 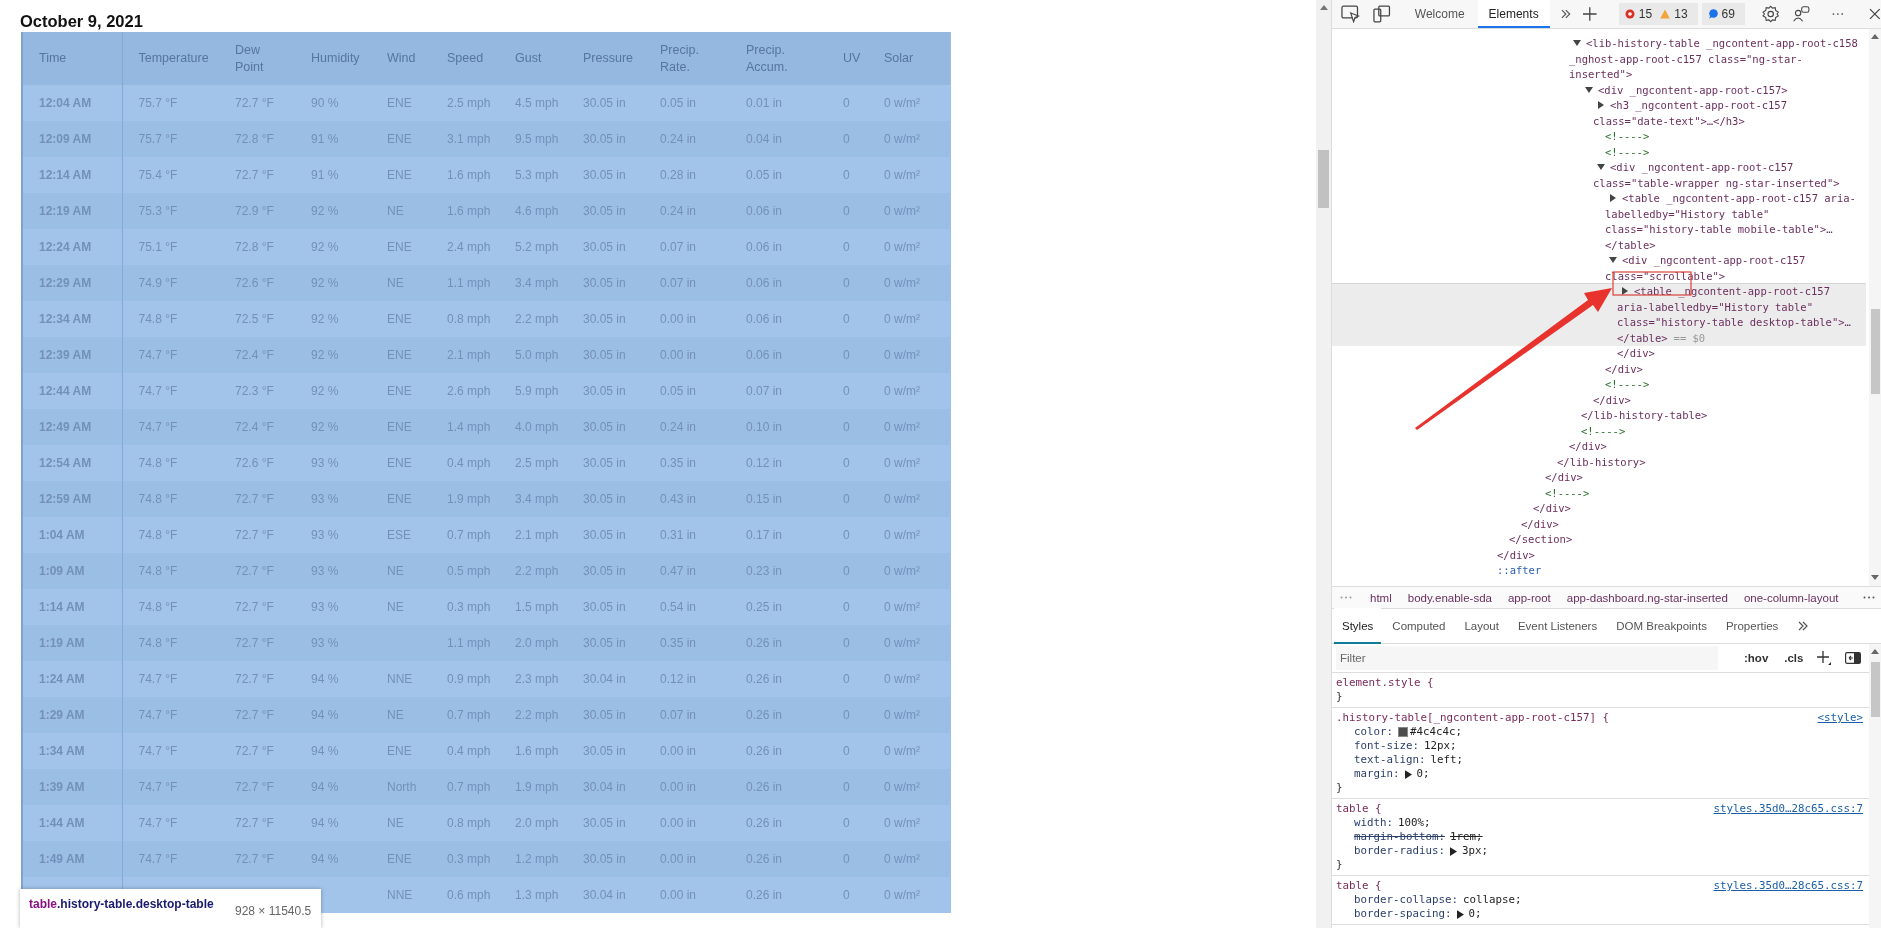 I want to click on issues-counter: 69, so click(x=1723, y=14).